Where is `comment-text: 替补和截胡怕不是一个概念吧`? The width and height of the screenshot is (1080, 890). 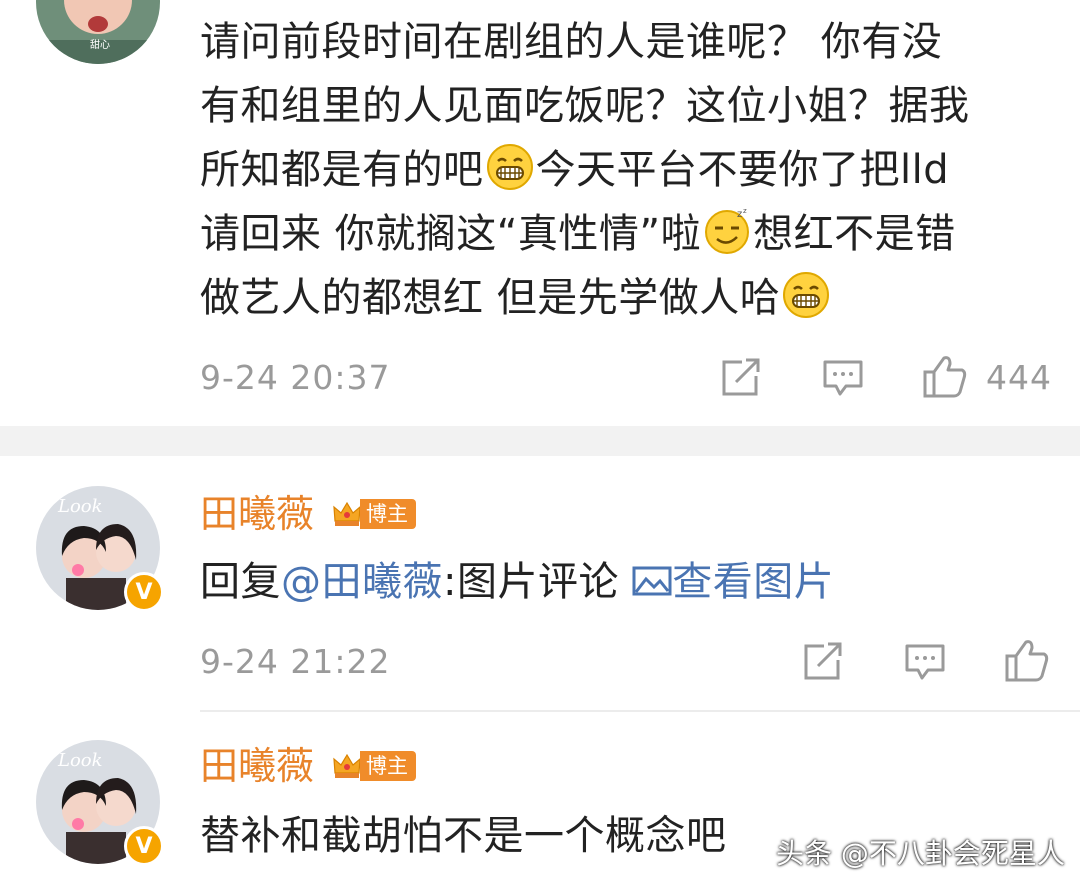 comment-text: 替补和截胡怕不是一个概念吧 is located at coordinates (463, 836).